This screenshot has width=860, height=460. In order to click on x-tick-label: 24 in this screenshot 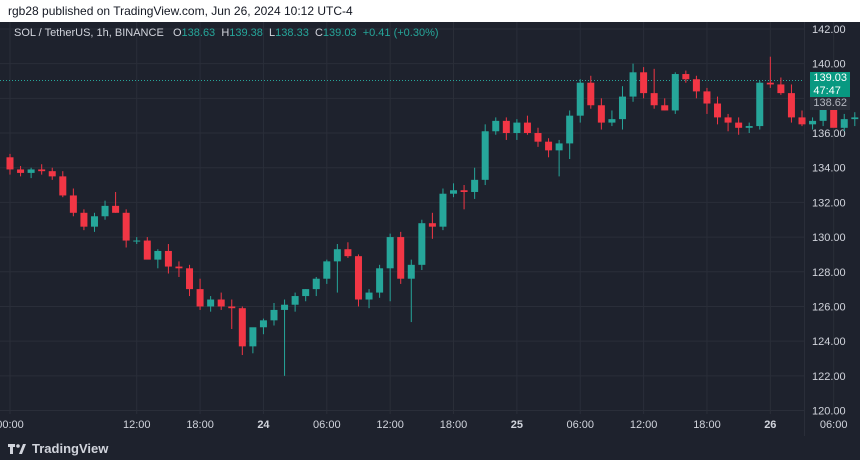, I will do `click(263, 425)`.